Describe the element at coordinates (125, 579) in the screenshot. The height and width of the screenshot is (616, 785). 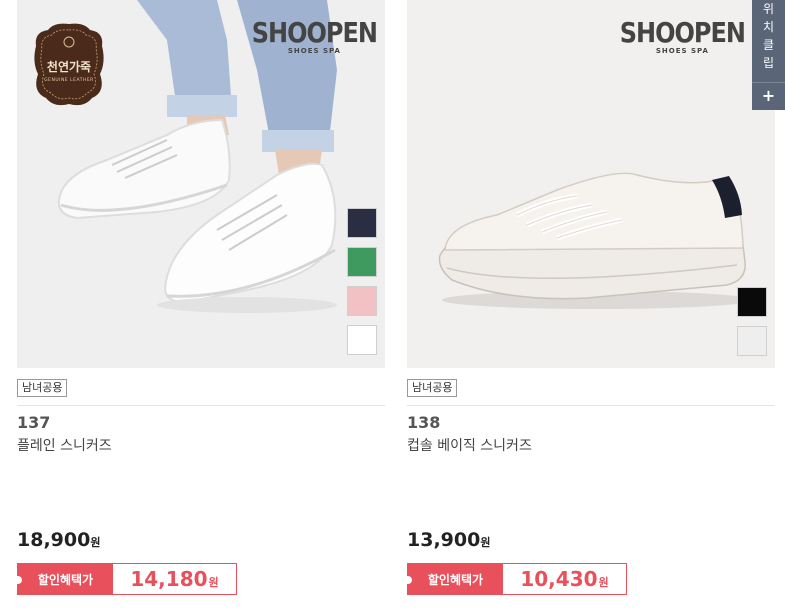
I see `discount-price-box: 할인혜택가 14,180 원` at that location.